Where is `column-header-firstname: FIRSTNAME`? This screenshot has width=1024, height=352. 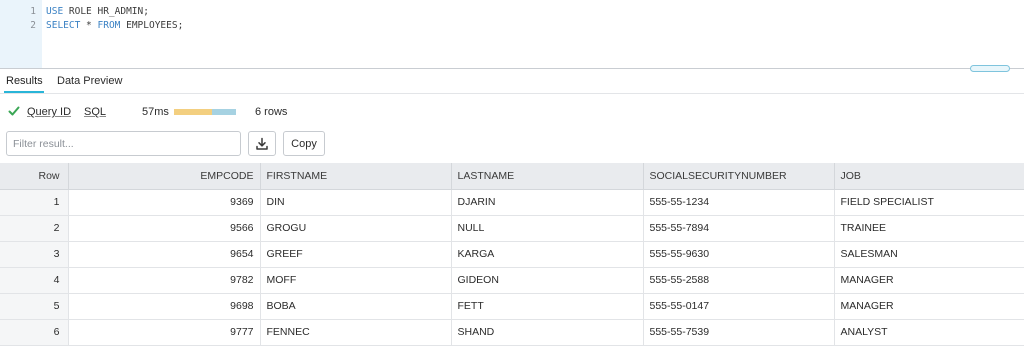 column-header-firstname: FIRSTNAME is located at coordinates (356, 176).